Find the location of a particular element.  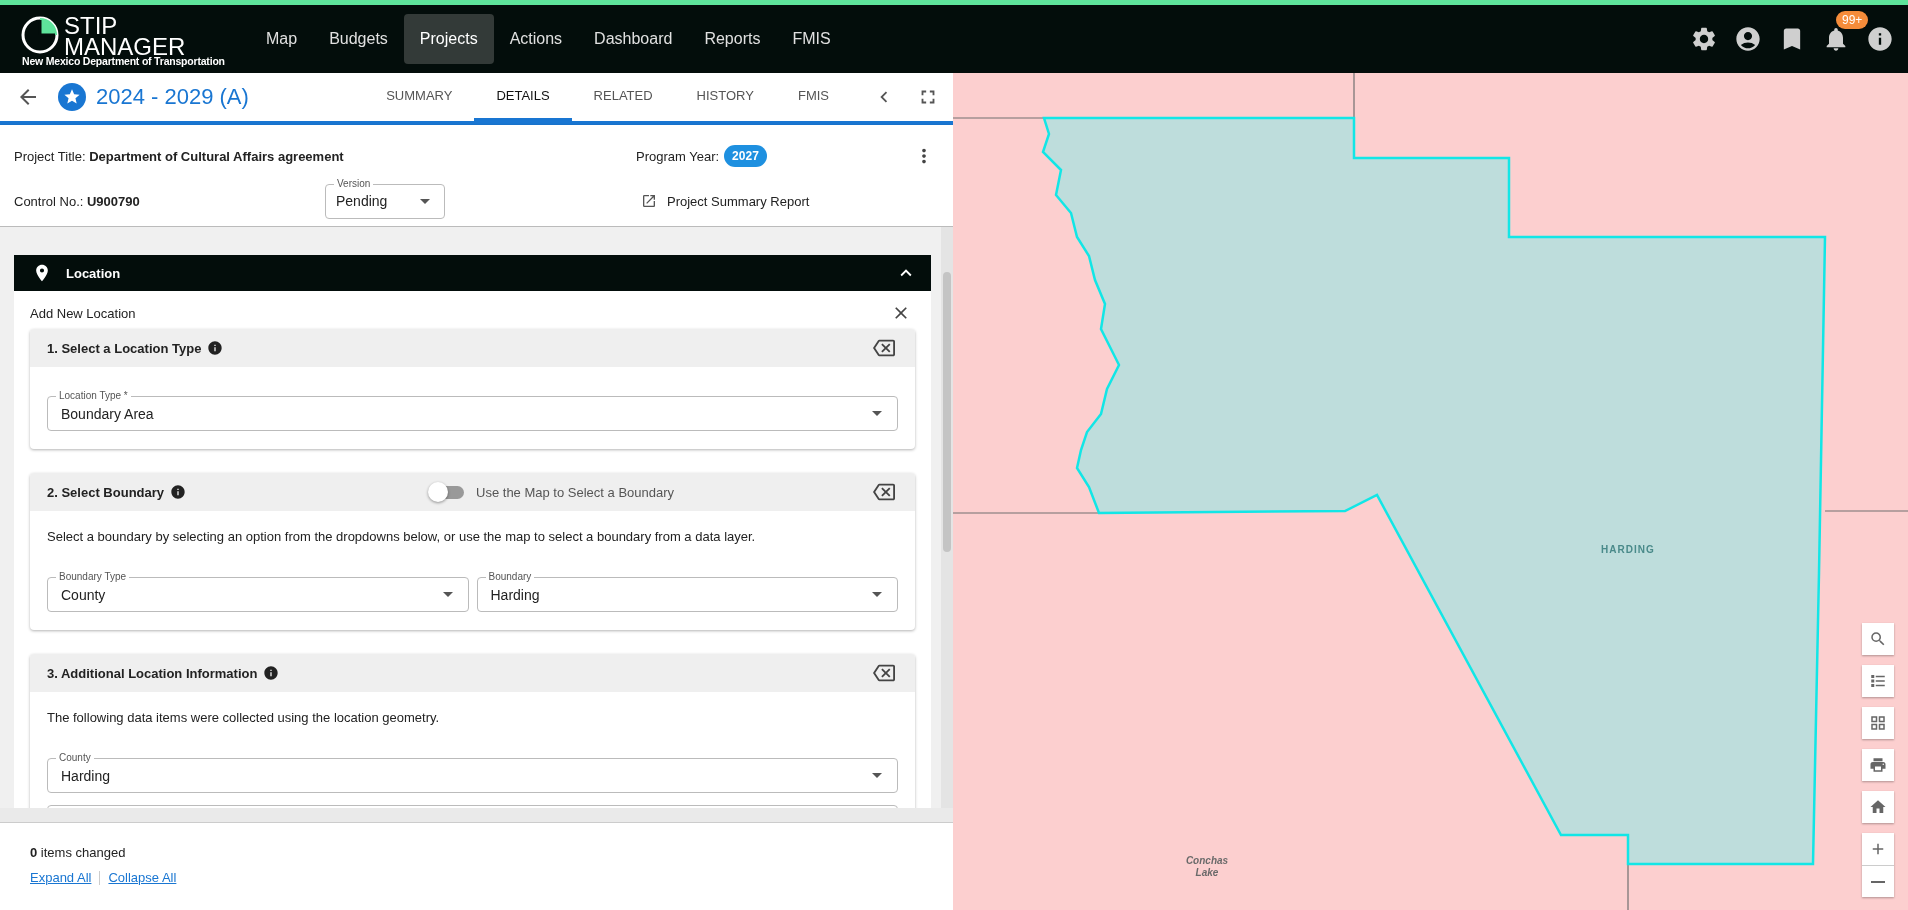

organization-name: New Mexico Department of Transportation is located at coordinates (123, 61).